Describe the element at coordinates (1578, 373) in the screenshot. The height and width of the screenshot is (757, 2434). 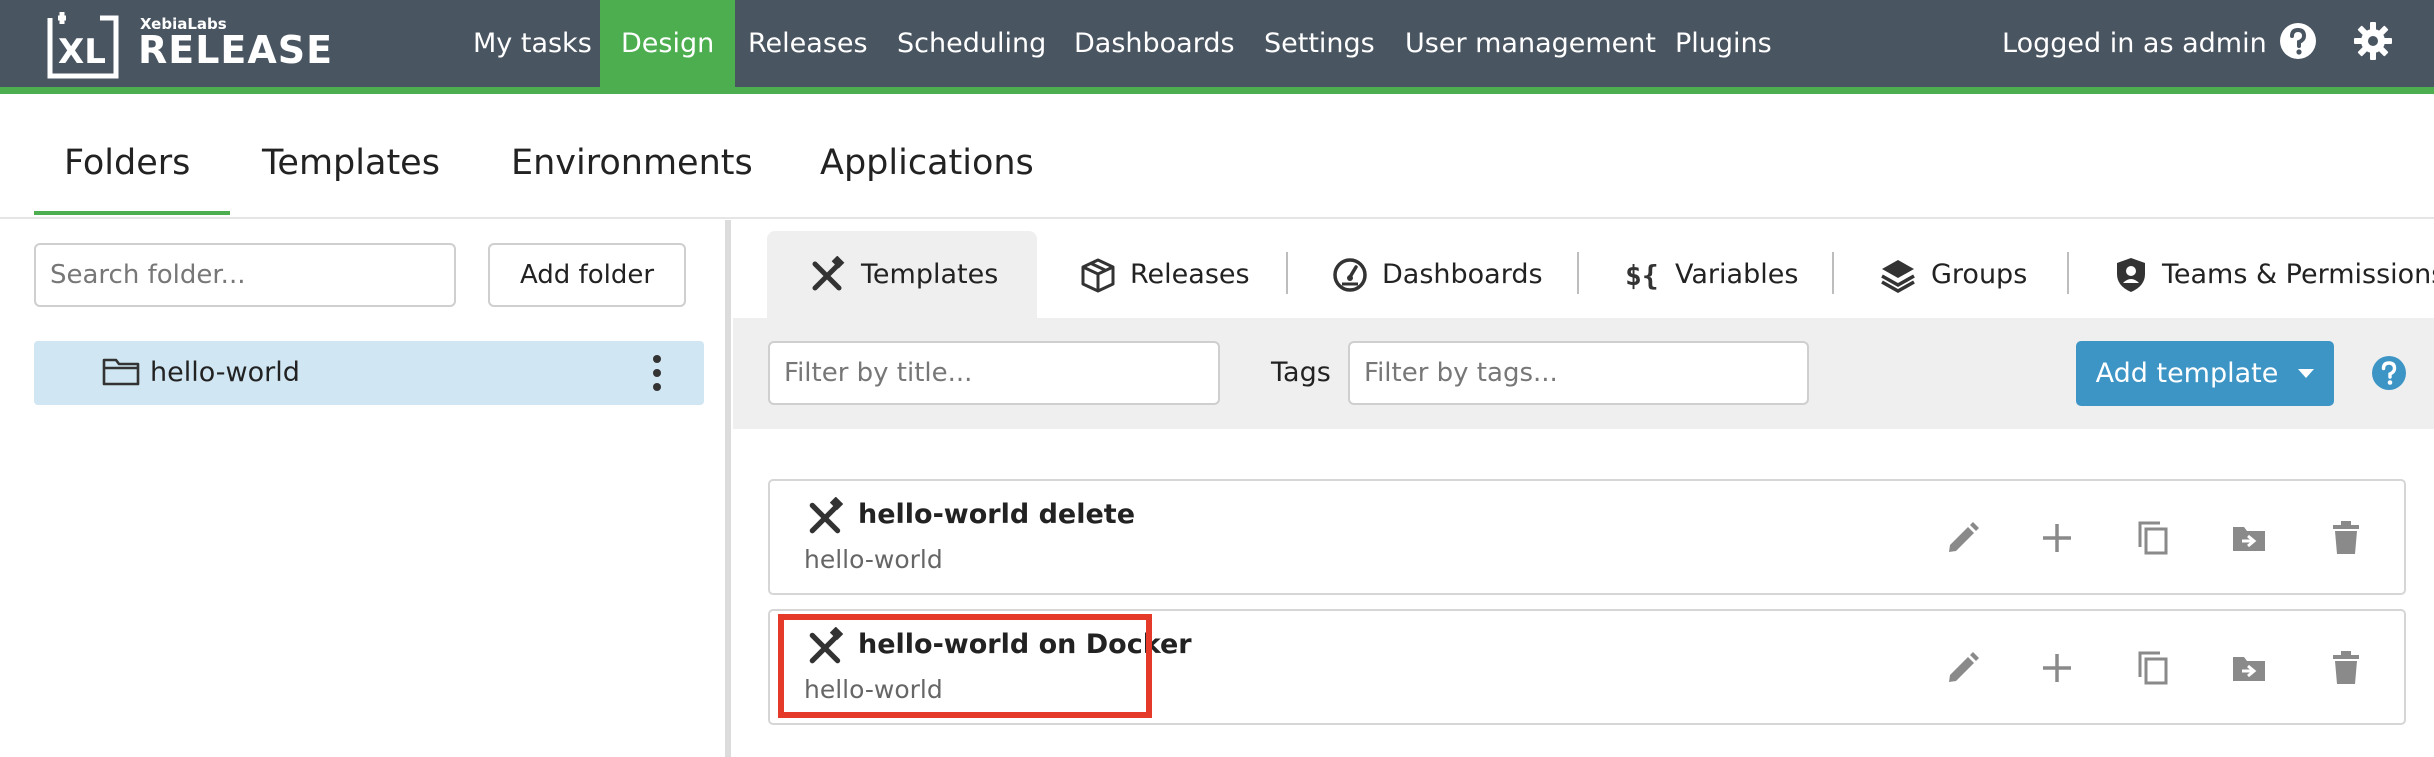
I see `filter-tags-input` at that location.